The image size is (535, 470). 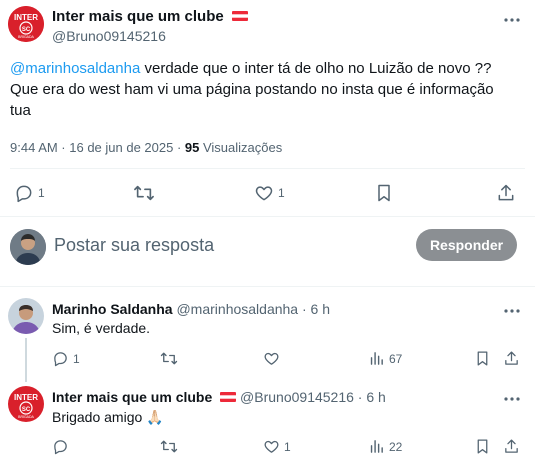 I want to click on author-name: Inter mais que um clube, so click(x=150, y=16).